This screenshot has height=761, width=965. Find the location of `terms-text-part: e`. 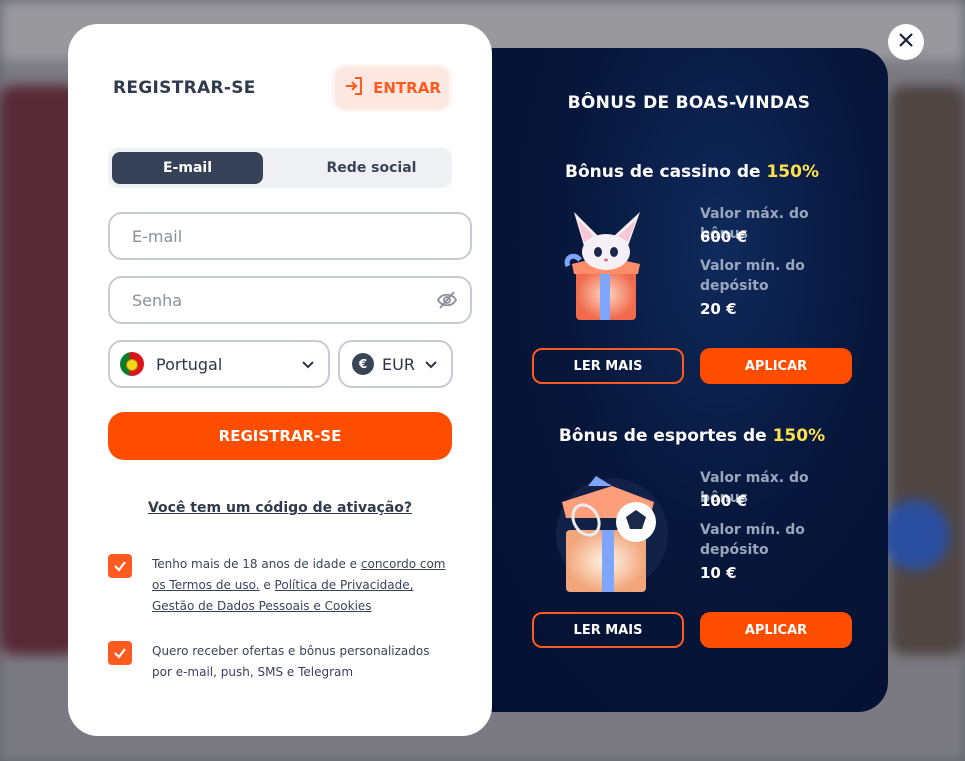

terms-text-part: e is located at coordinates (267, 585).